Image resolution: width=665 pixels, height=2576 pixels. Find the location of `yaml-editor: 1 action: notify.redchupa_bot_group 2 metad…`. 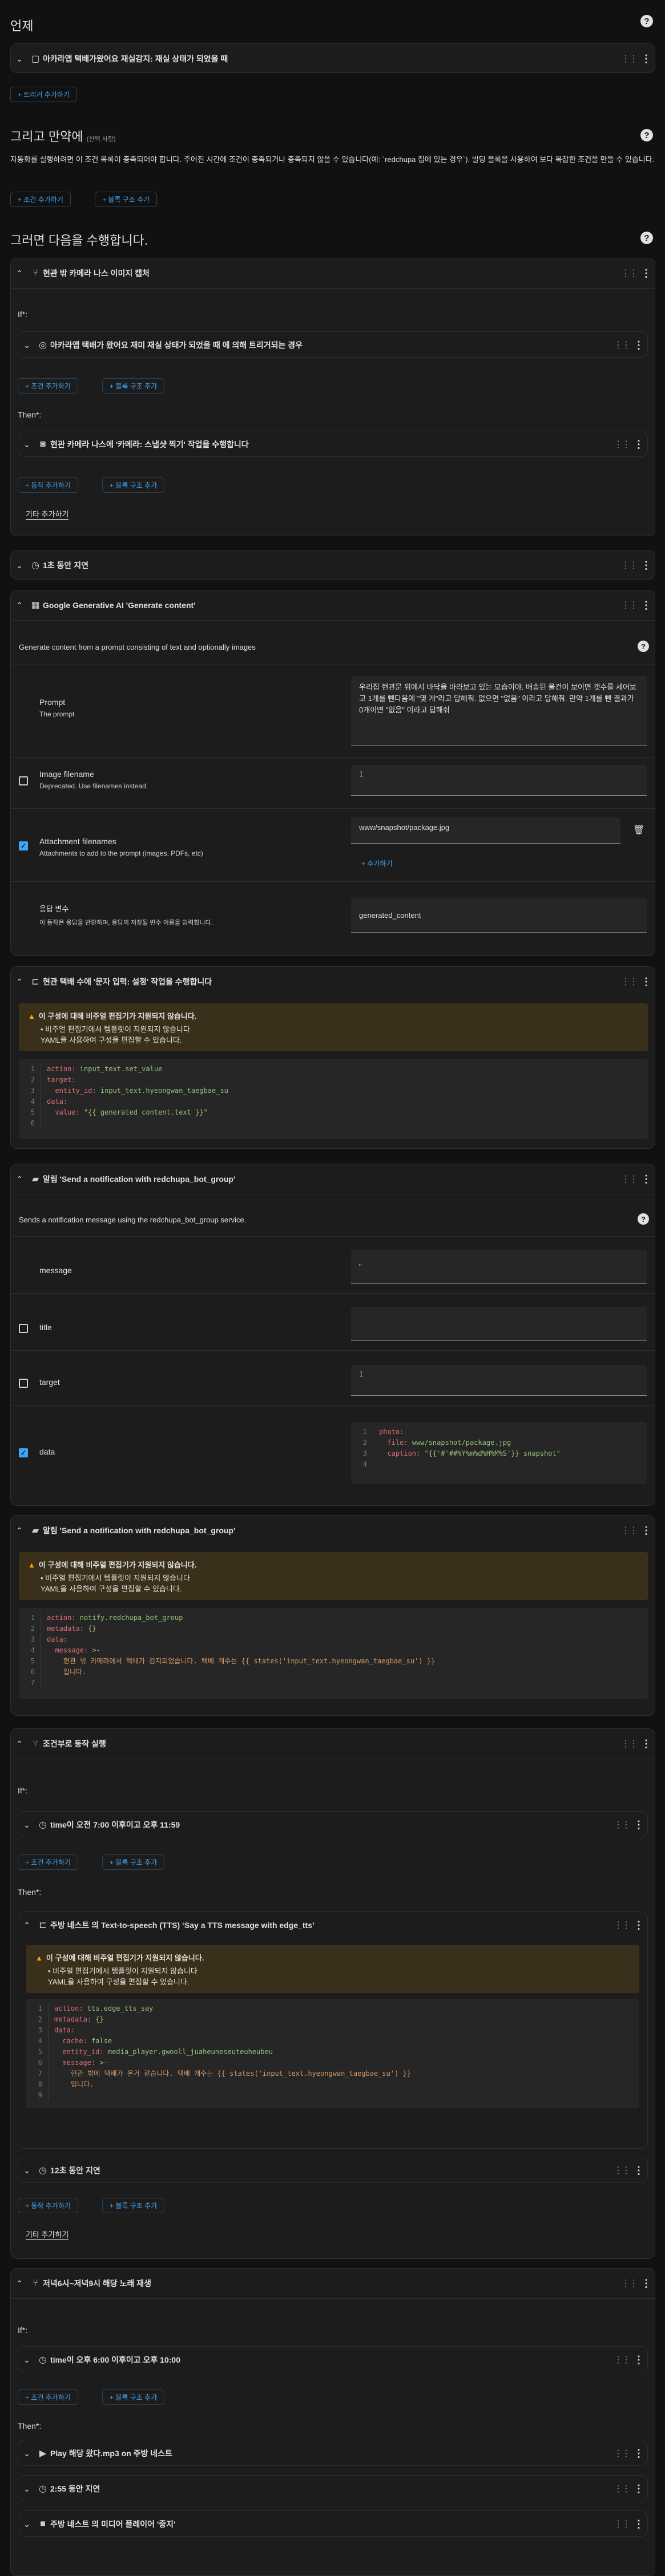

yaml-editor: 1 action: notify.redchupa_bot_group 2 metad… is located at coordinates (333, 1653).